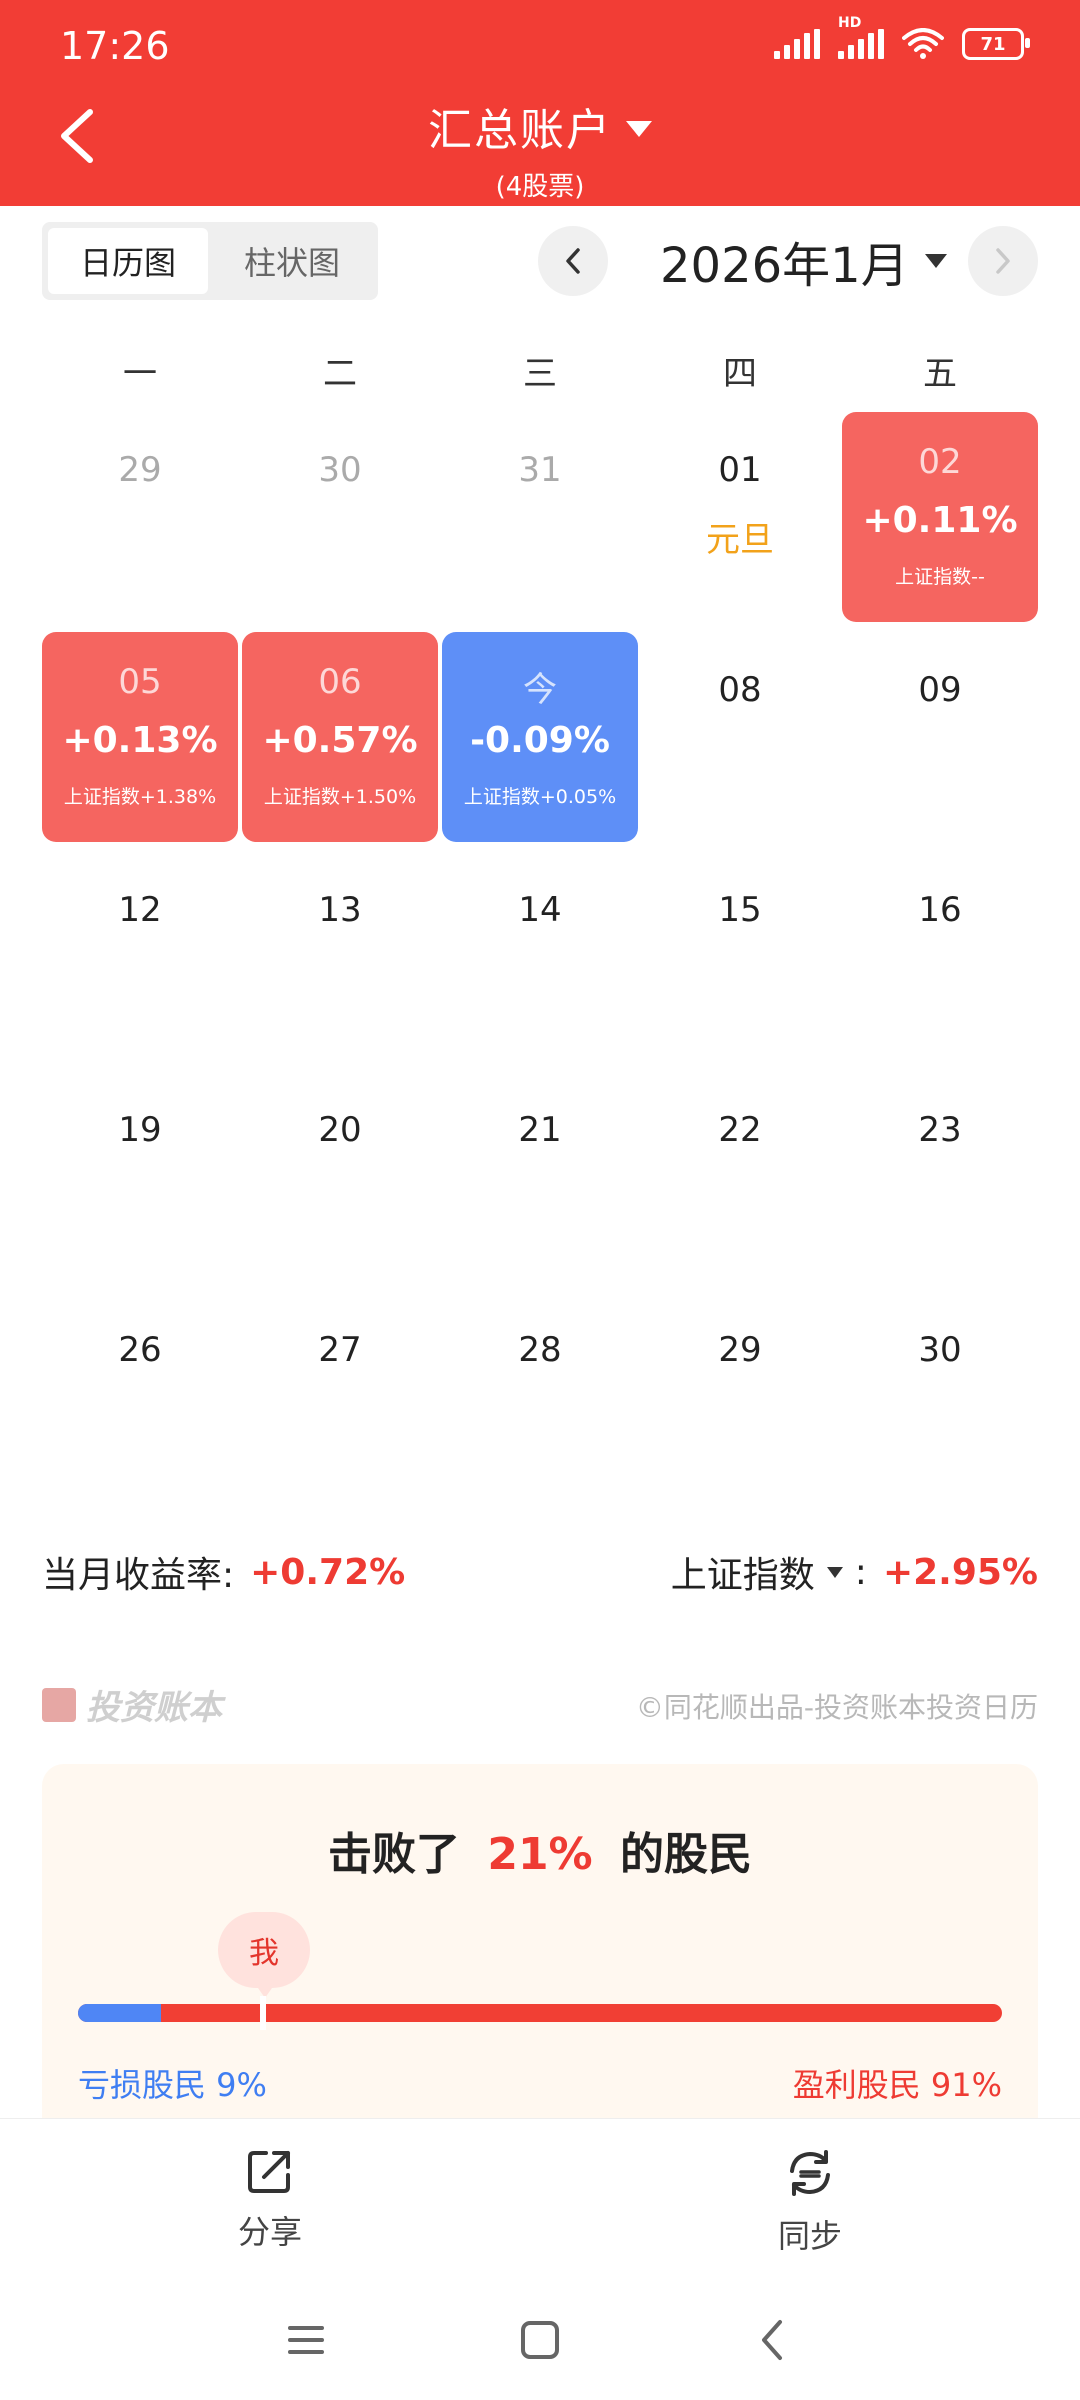 This screenshot has width=1080, height=2400. I want to click on calendar-day-cell: 13, so click(340, 957).